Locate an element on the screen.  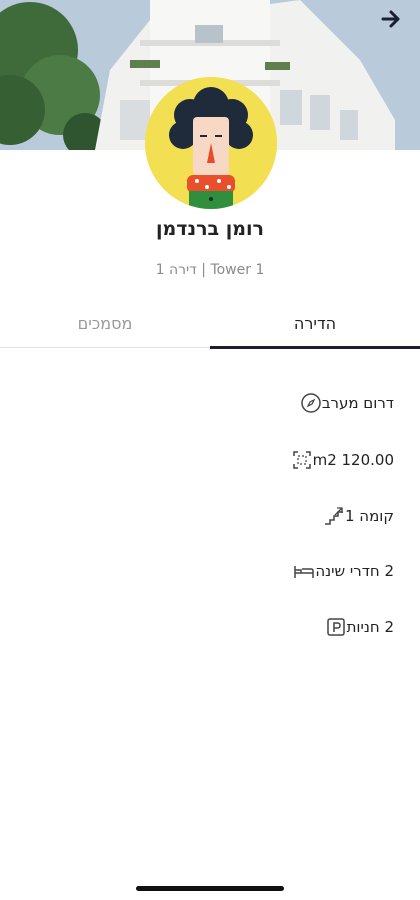
profile-subtitle: Tower 1 | דירה 1 is located at coordinates (210, 270).